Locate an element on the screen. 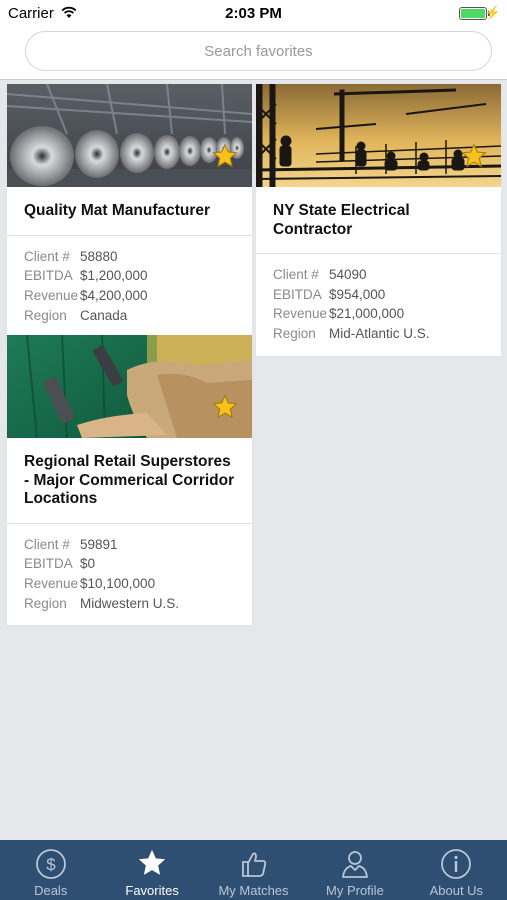  tab-my-profile: My Profile is located at coordinates (354, 870).